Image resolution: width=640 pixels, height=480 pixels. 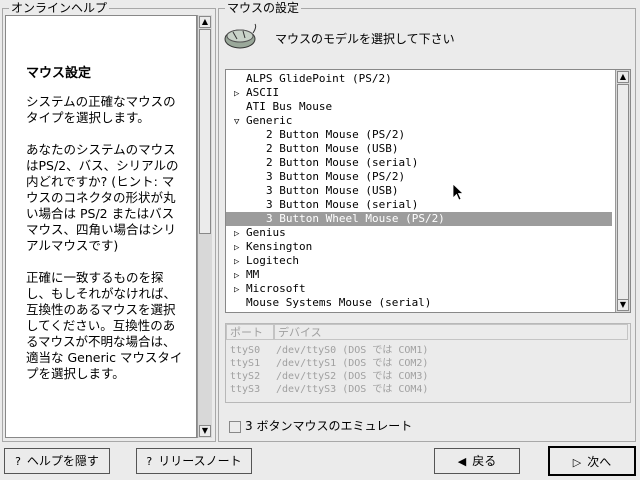 What do you see at coordinates (419, 79) in the screenshot?
I see `tree-row: ALPS GlidePoint (PS/2)` at bounding box center [419, 79].